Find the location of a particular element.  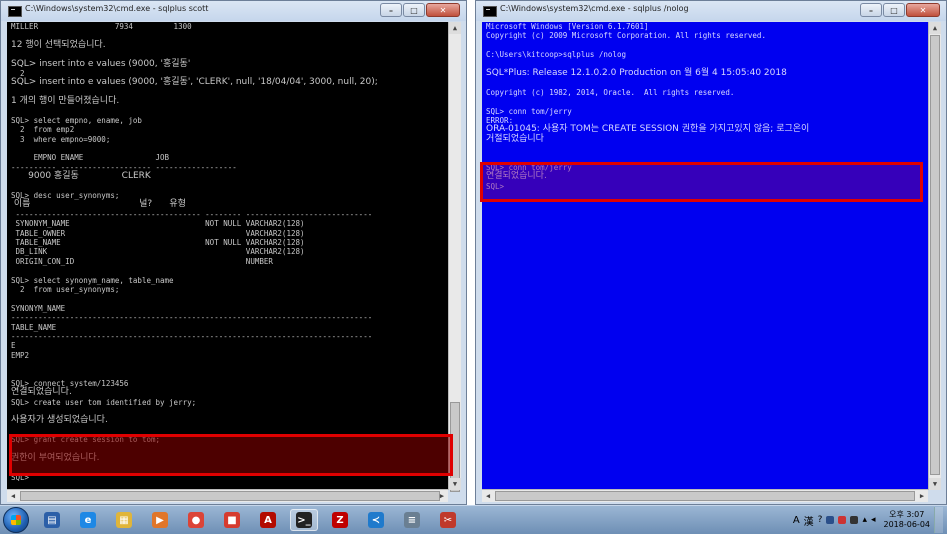

taskbar-app-cmd: >_ is located at coordinates (304, 520).